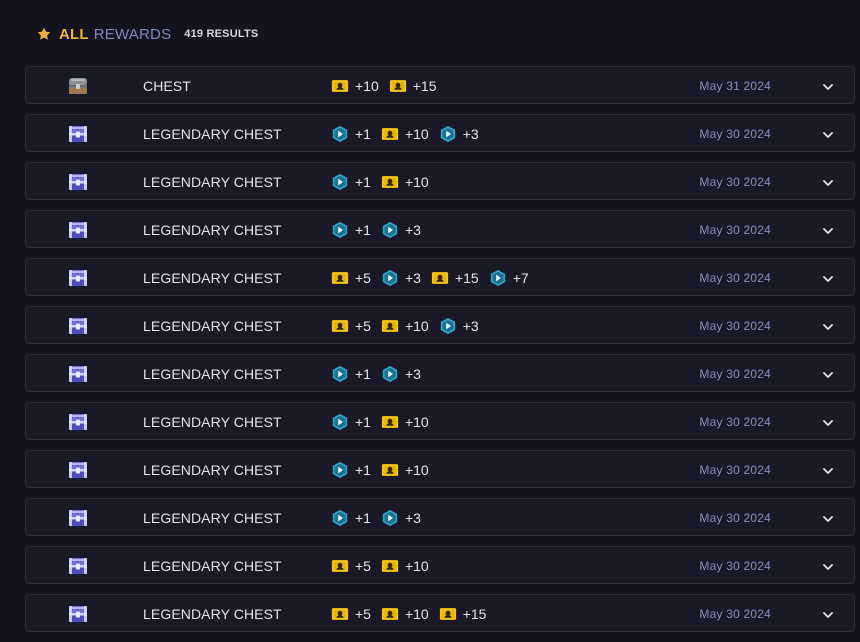 The image size is (860, 642). Describe the element at coordinates (221, 34) in the screenshot. I see `results-count: 419 RESULTS` at that location.